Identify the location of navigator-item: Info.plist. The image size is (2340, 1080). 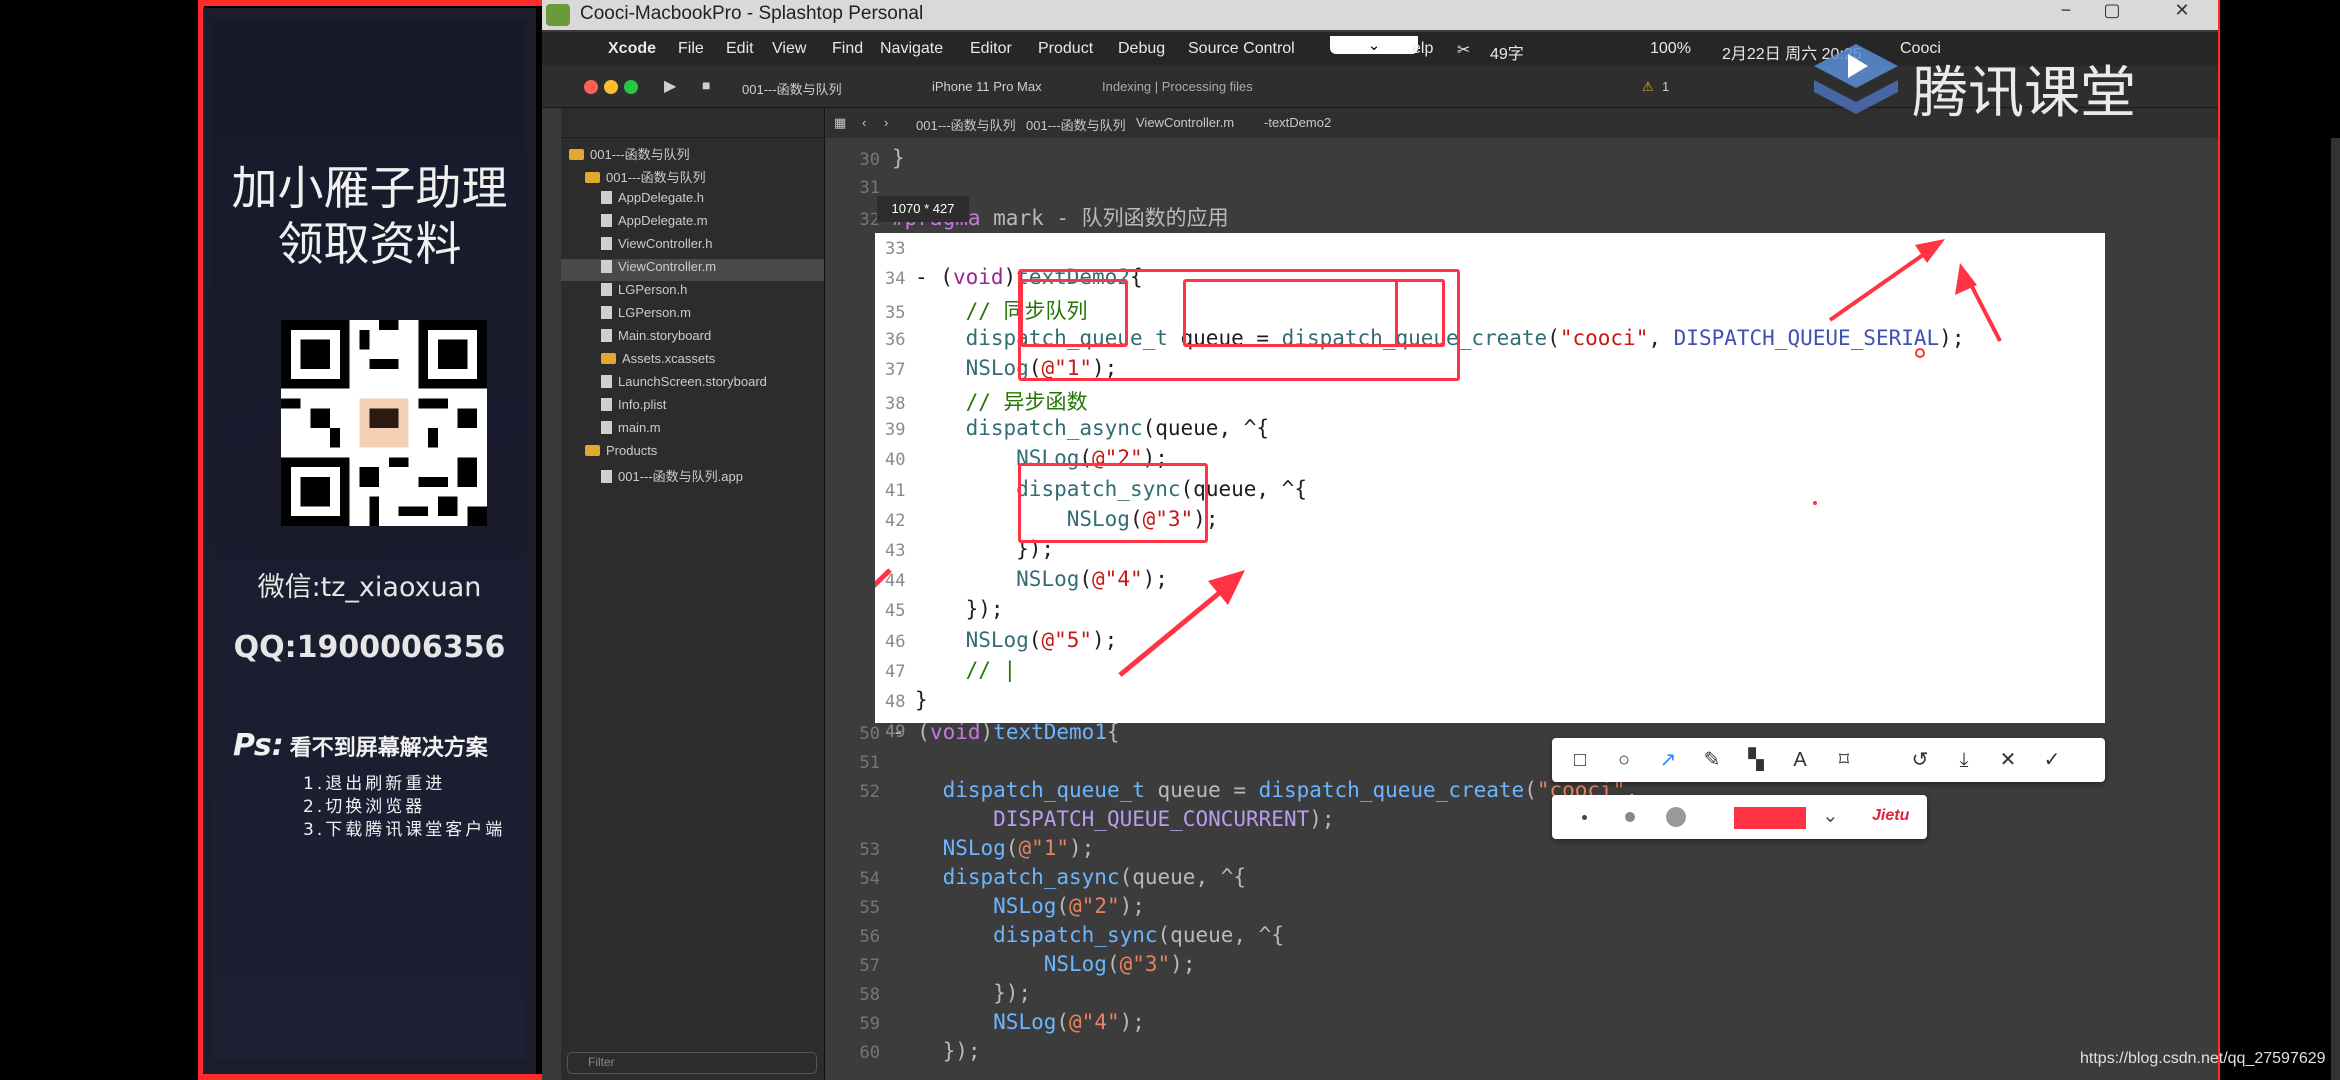
(692, 408).